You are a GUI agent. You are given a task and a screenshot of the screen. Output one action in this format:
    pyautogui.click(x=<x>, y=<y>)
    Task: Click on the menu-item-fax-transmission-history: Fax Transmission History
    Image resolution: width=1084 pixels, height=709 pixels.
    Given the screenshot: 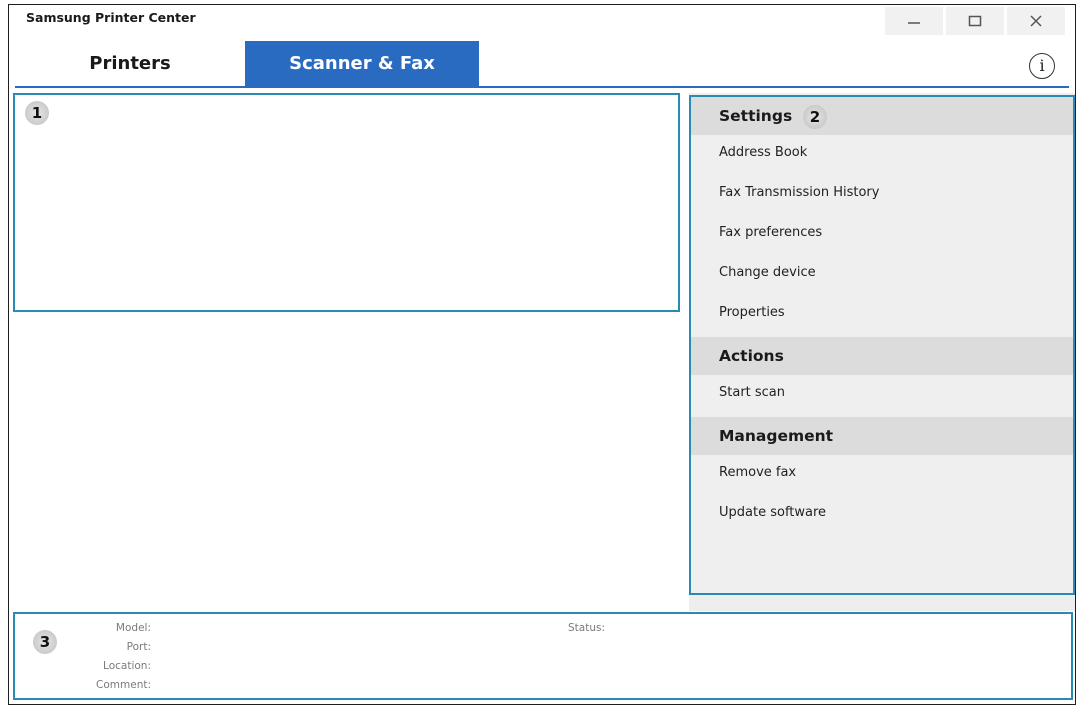 What is the action you would take?
    pyautogui.click(x=799, y=193)
    